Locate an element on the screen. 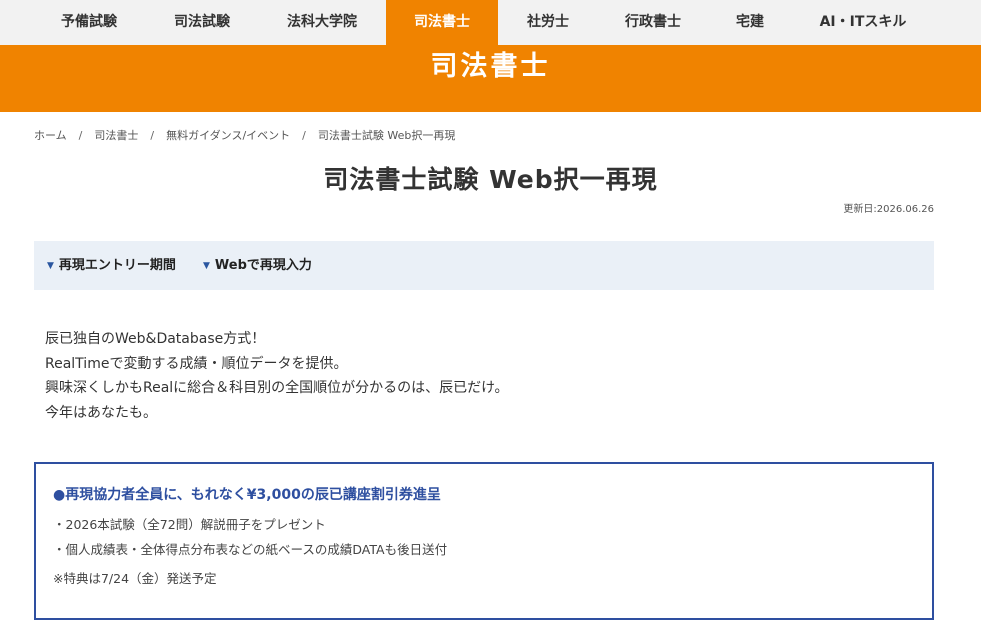  anchor-entry-period-label: 再現エントリー期間 is located at coordinates (117, 265).